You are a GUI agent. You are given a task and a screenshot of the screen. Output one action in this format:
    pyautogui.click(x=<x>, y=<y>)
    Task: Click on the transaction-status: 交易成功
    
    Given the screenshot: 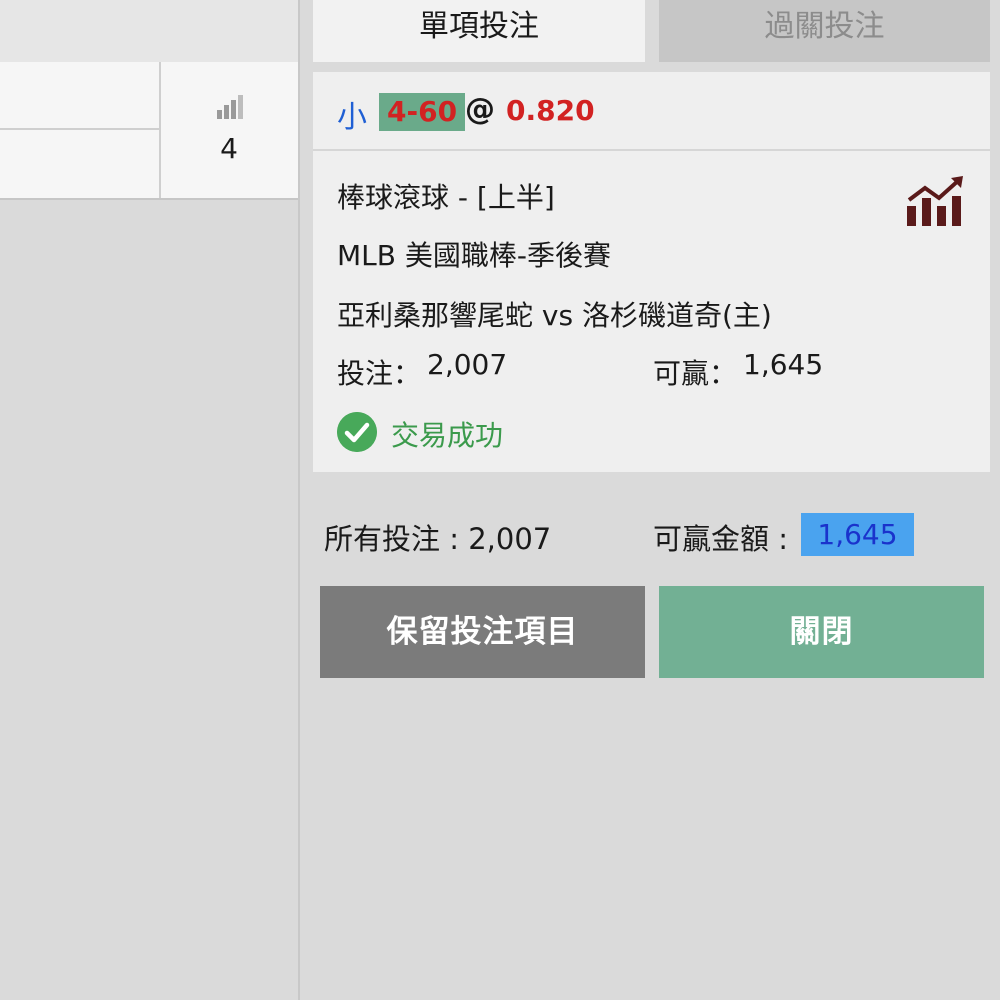 What is the action you would take?
    pyautogui.click(x=447, y=435)
    